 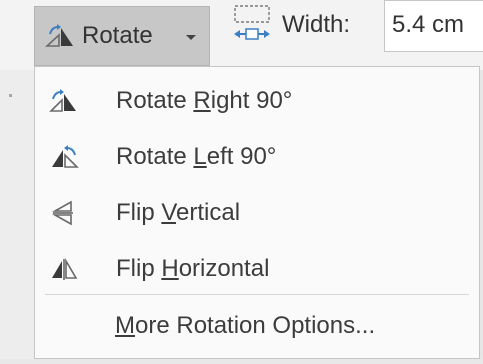 I want to click on width-label: Width:, so click(x=316, y=24).